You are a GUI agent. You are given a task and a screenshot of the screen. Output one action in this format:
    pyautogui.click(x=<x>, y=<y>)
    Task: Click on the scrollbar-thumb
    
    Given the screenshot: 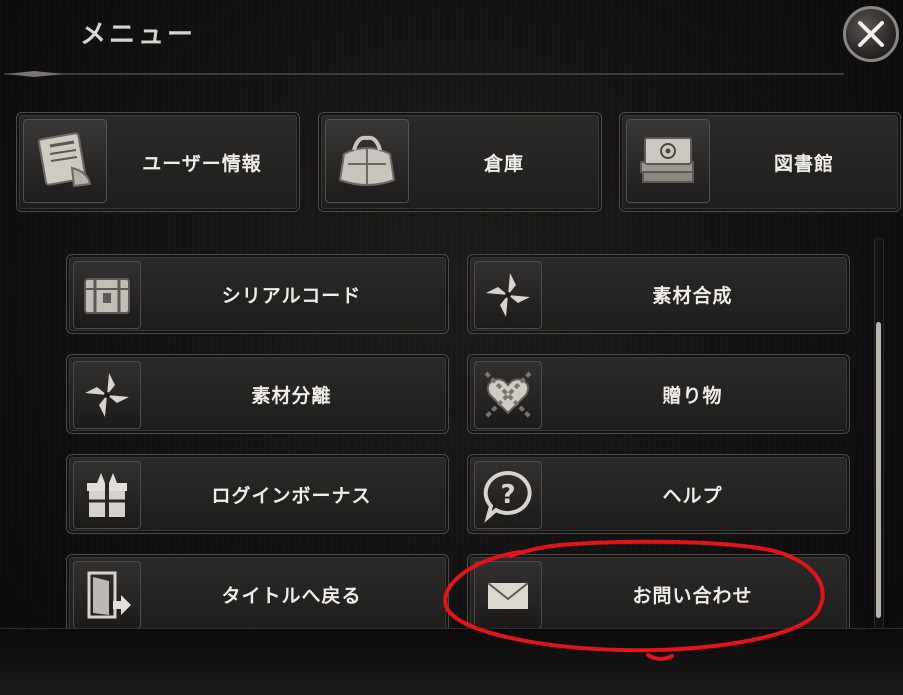 What is the action you would take?
    pyautogui.click(x=878, y=470)
    